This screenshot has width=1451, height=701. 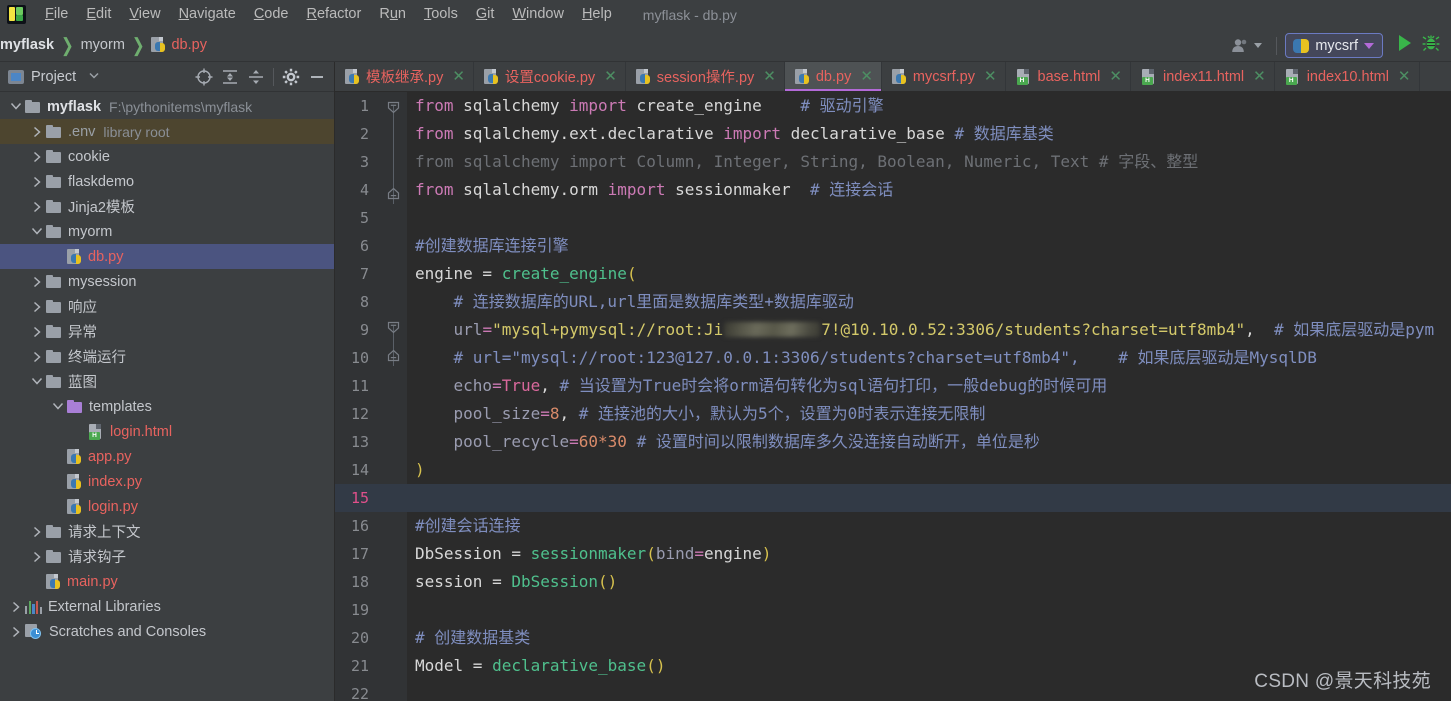 I want to click on breadcrumb-item-project: myflask, so click(x=27, y=45).